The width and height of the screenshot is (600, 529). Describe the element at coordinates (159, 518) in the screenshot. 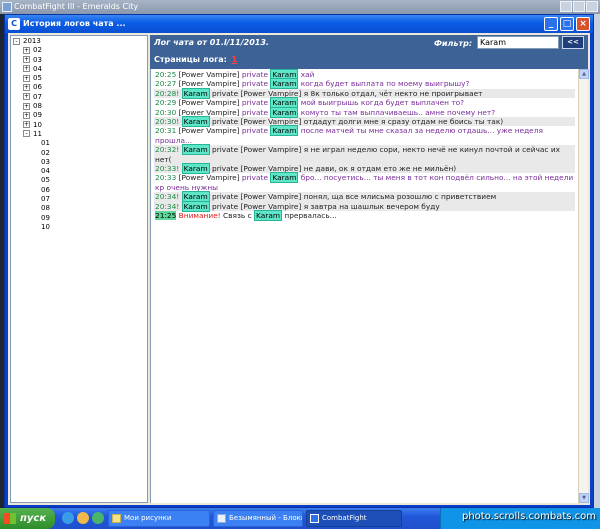

I see `task-pictures: Мои рисунки` at that location.